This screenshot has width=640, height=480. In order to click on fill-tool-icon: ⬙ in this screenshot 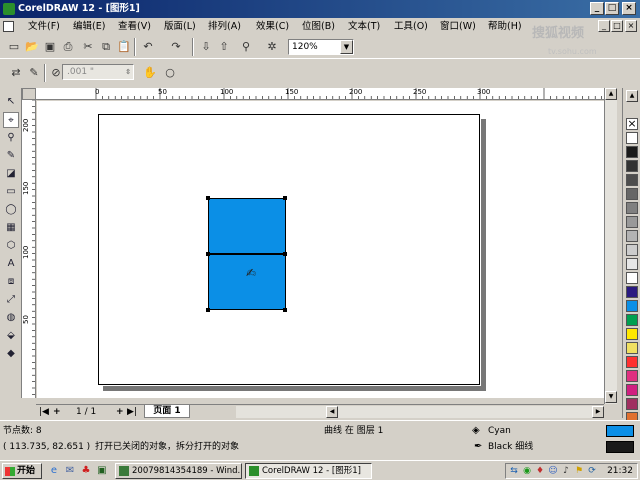, I will do `click(11, 336)`.